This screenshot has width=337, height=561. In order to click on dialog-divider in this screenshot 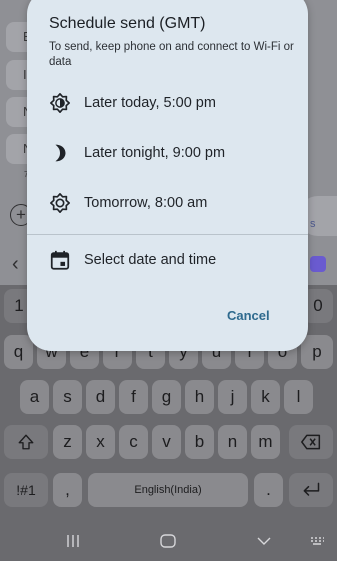, I will do `click(167, 234)`.